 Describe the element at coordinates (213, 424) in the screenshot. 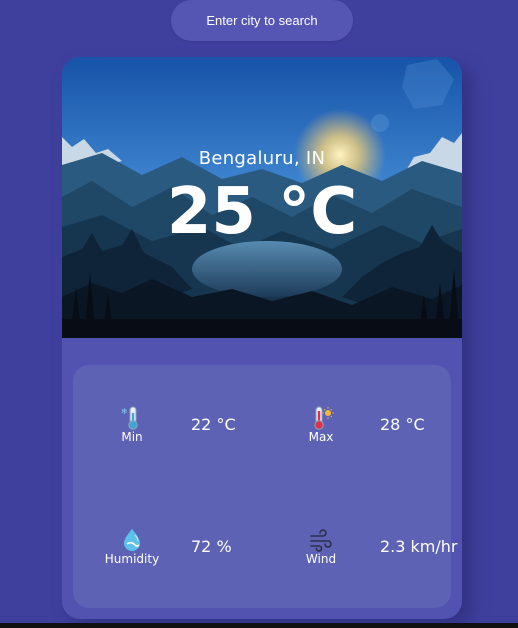

I see `min-value: 22 °C` at that location.